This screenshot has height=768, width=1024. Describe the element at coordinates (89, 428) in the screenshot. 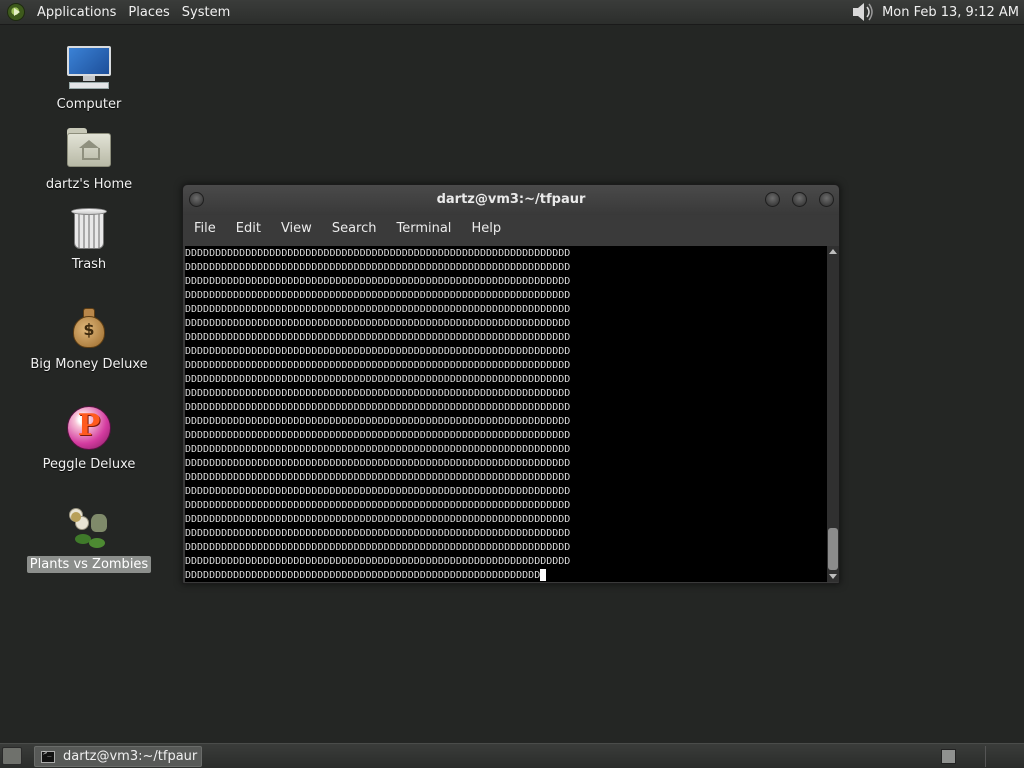

I see `peggle-icon: P` at that location.